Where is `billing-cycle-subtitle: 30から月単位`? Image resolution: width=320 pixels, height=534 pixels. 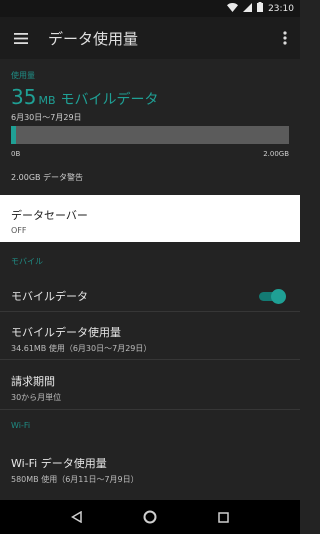
billing-cycle-subtitle: 30から月単位 is located at coordinates (36, 397).